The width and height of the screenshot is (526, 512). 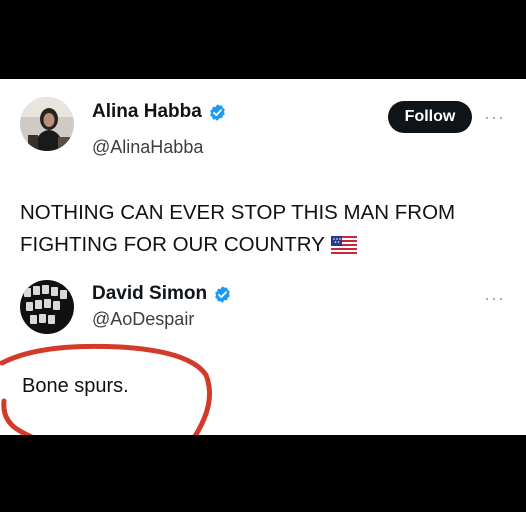 I want to click on author-handle: @AlinaHabba, so click(x=147, y=147).